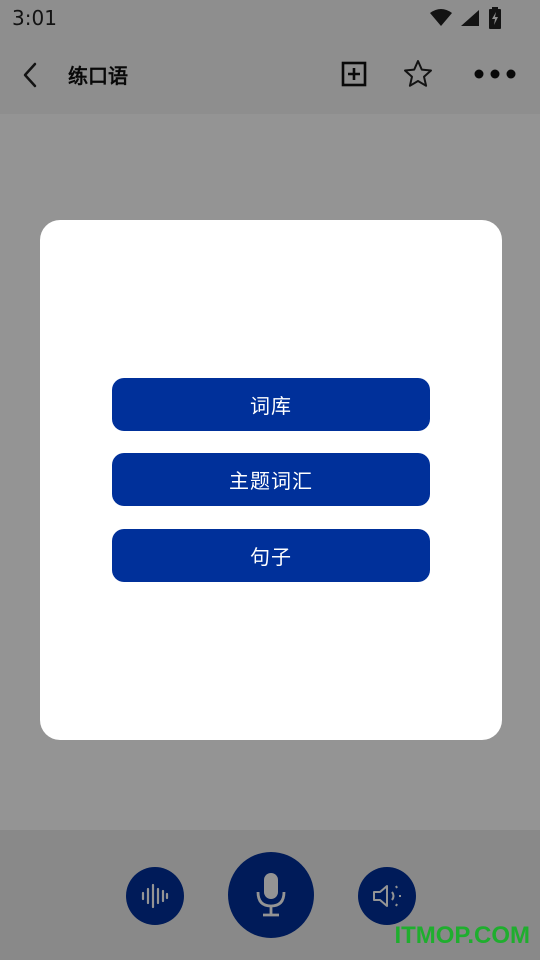 This screenshot has width=540, height=960. What do you see at coordinates (462, 935) in the screenshot?
I see `watermark: ITMOP.COM` at bounding box center [462, 935].